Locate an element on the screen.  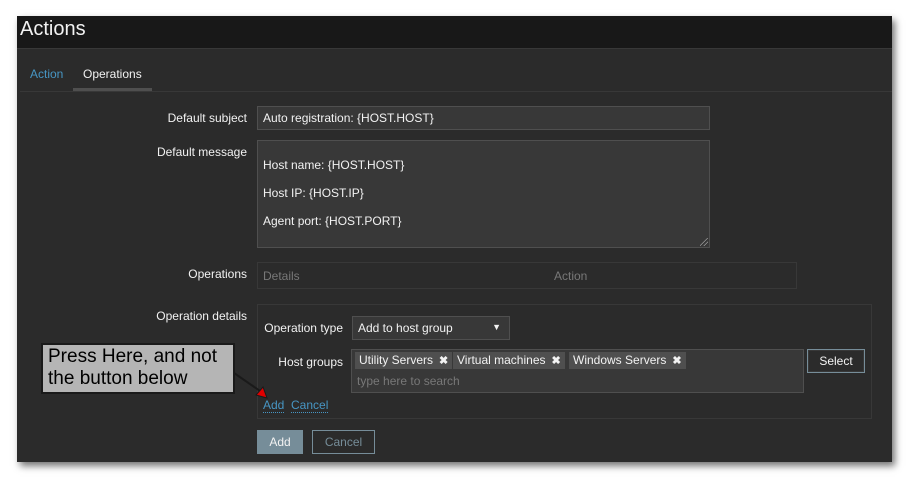
chip-label: Virtual machines is located at coordinates (501, 360).